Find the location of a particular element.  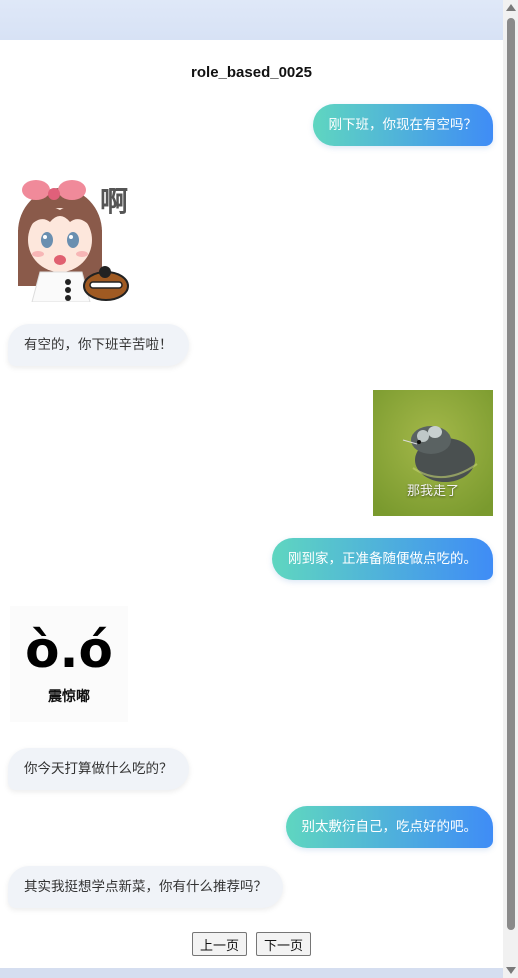

message-bubble-outgoing: 别太敷衍自己，吃点好的吧。 is located at coordinates (389, 827).